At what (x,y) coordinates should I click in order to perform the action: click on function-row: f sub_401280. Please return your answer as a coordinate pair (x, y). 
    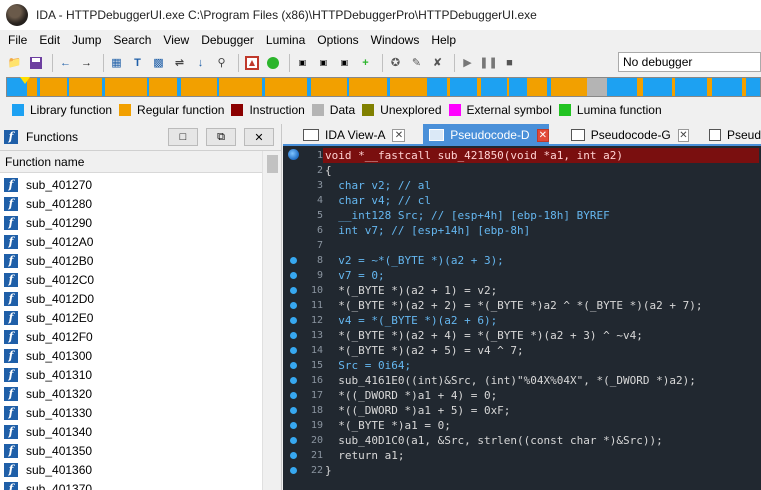
    Looking at the image, I should click on (131, 203).